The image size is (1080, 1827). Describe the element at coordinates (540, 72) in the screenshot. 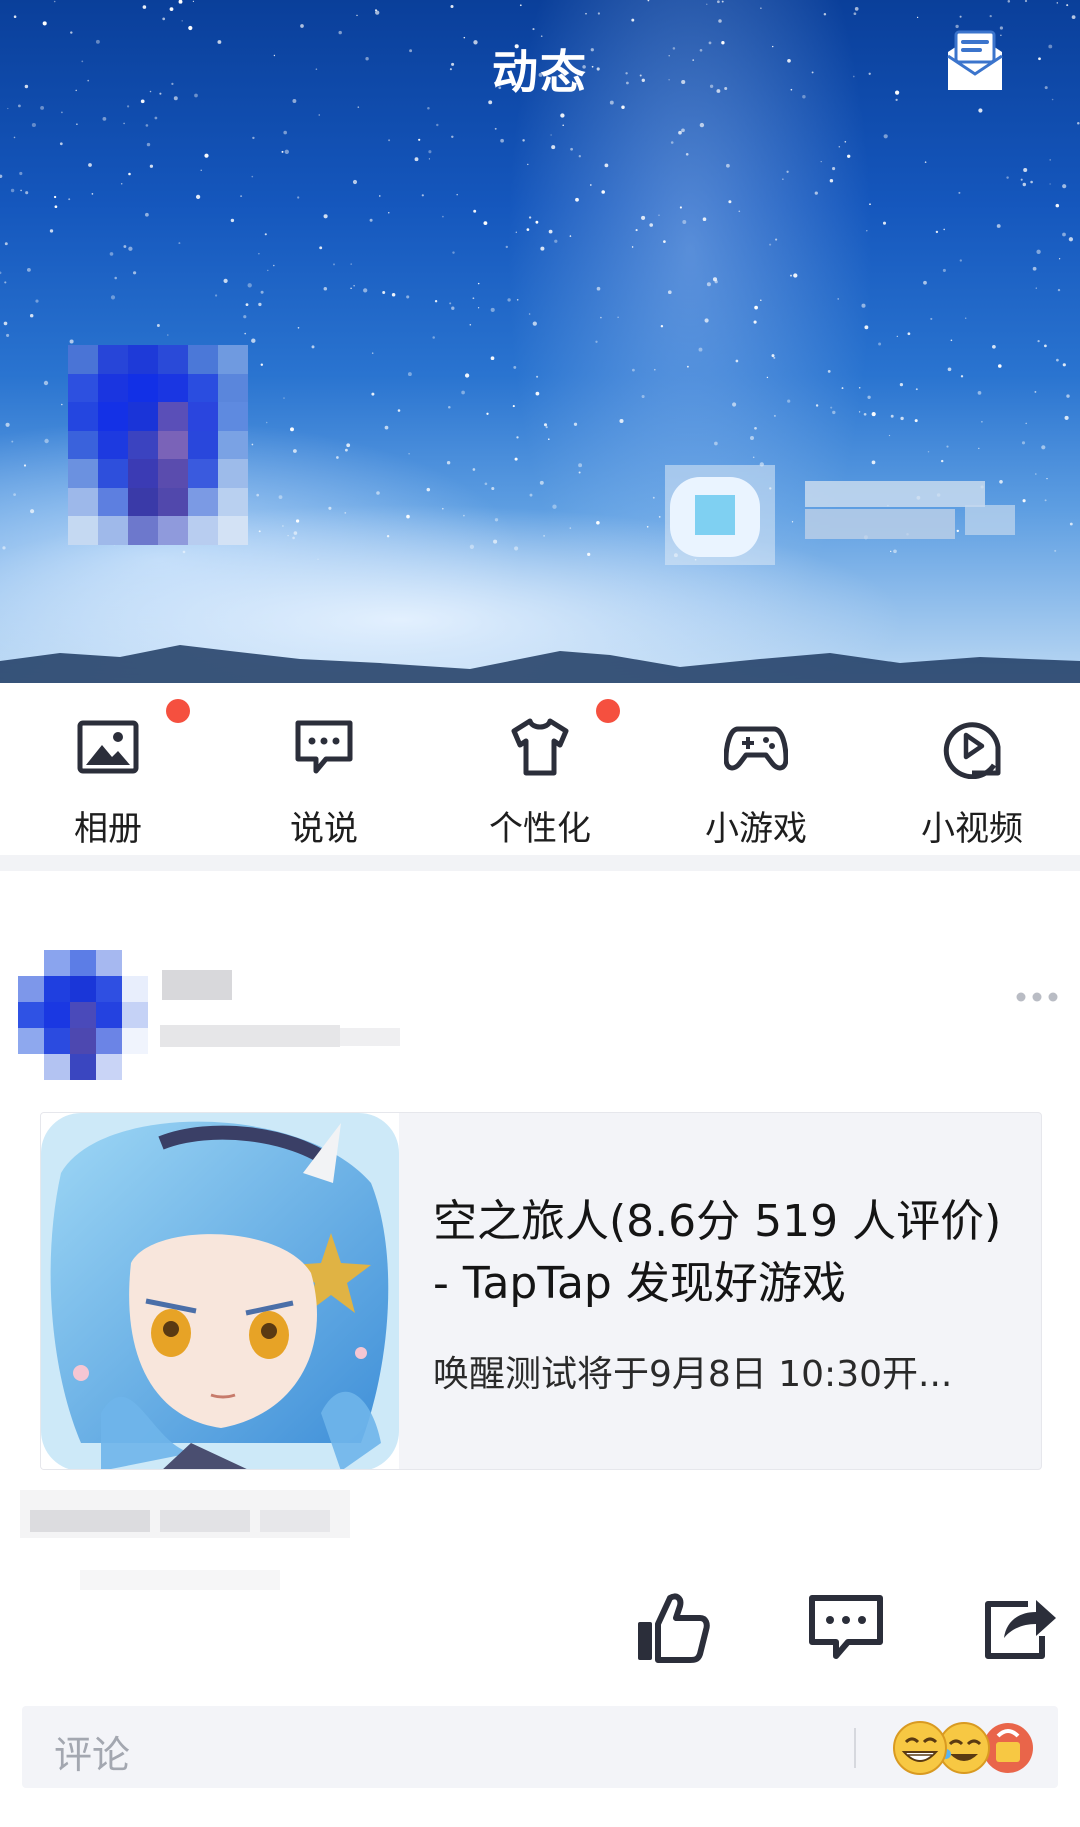

I see `page-title: 动态` at that location.